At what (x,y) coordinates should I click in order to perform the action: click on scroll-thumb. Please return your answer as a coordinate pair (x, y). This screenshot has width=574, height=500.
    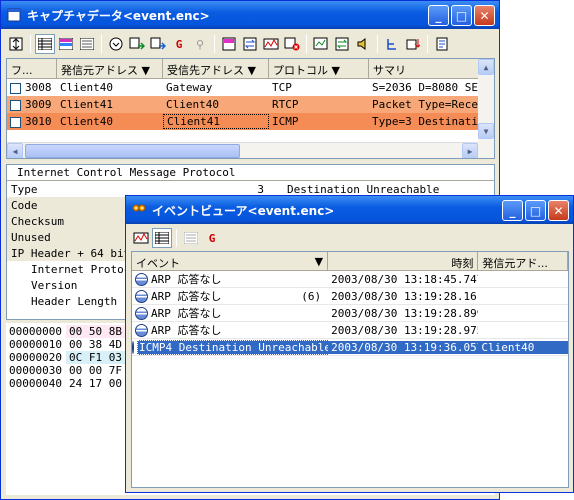
    Looking at the image, I should click on (132, 151).